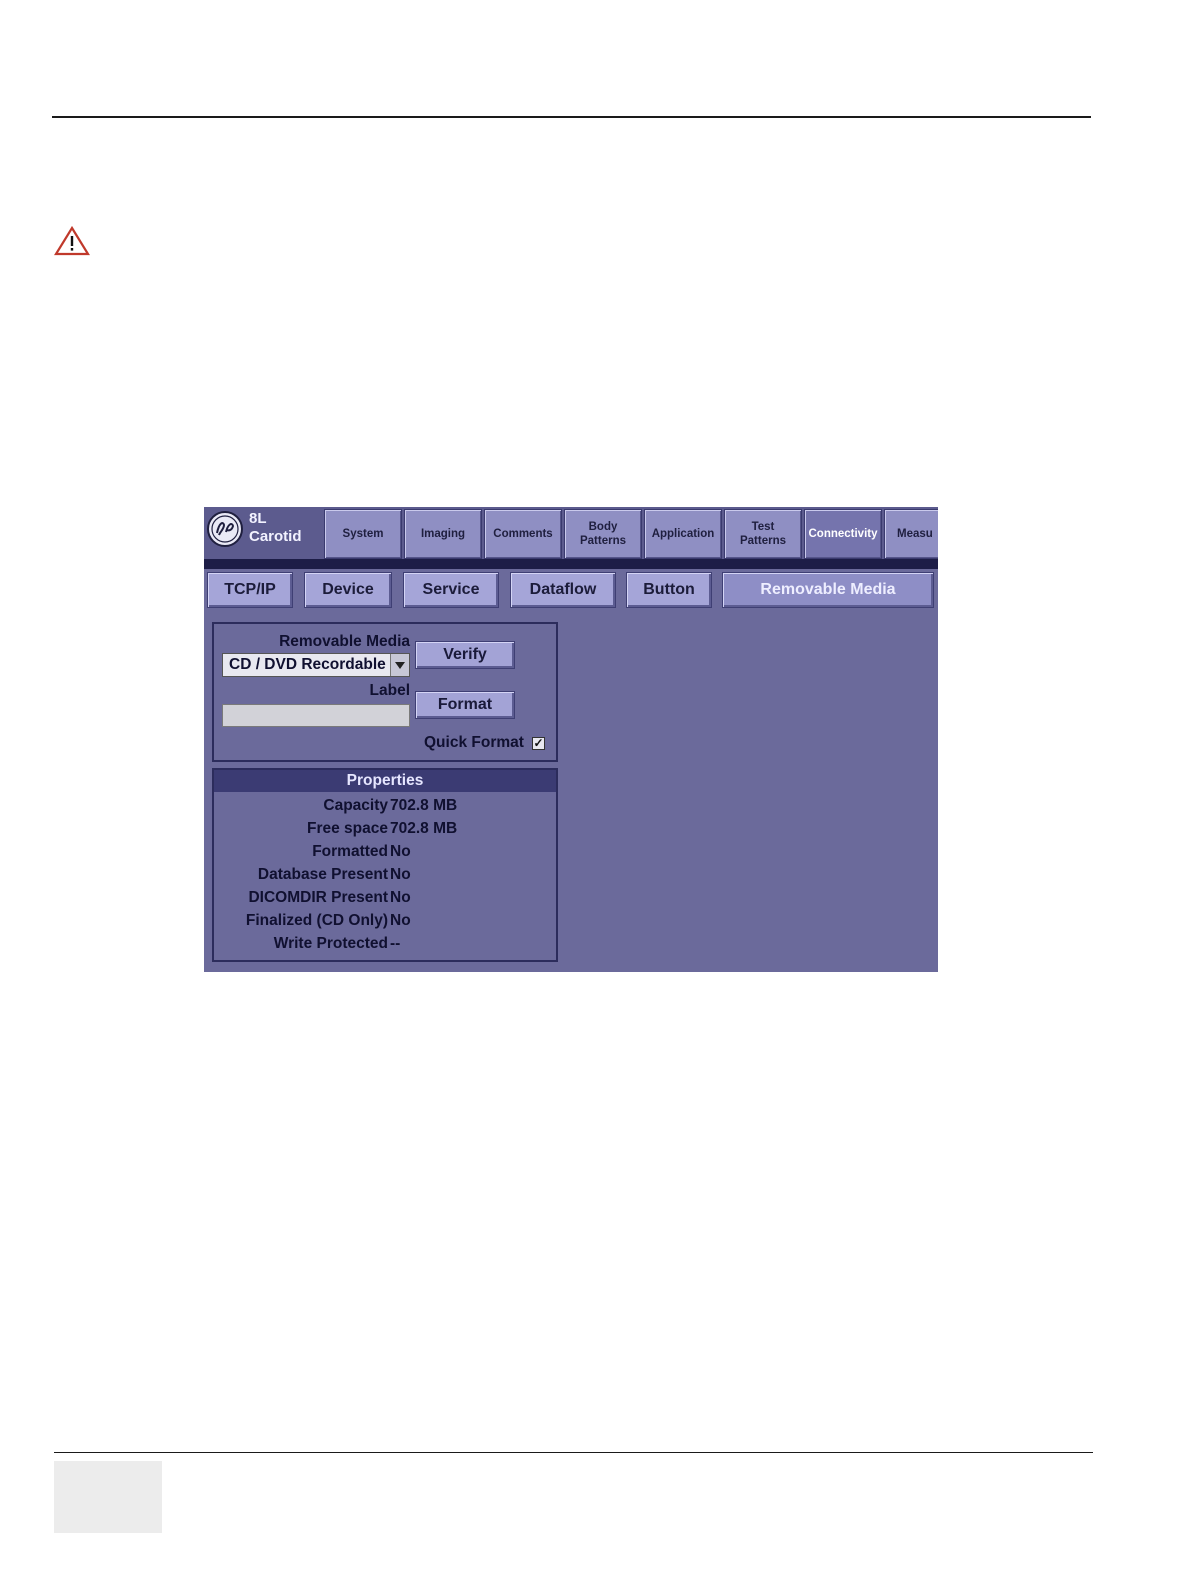 The width and height of the screenshot is (1190, 1584). What do you see at coordinates (683, 534) in the screenshot?
I see `tab-application: Application` at bounding box center [683, 534].